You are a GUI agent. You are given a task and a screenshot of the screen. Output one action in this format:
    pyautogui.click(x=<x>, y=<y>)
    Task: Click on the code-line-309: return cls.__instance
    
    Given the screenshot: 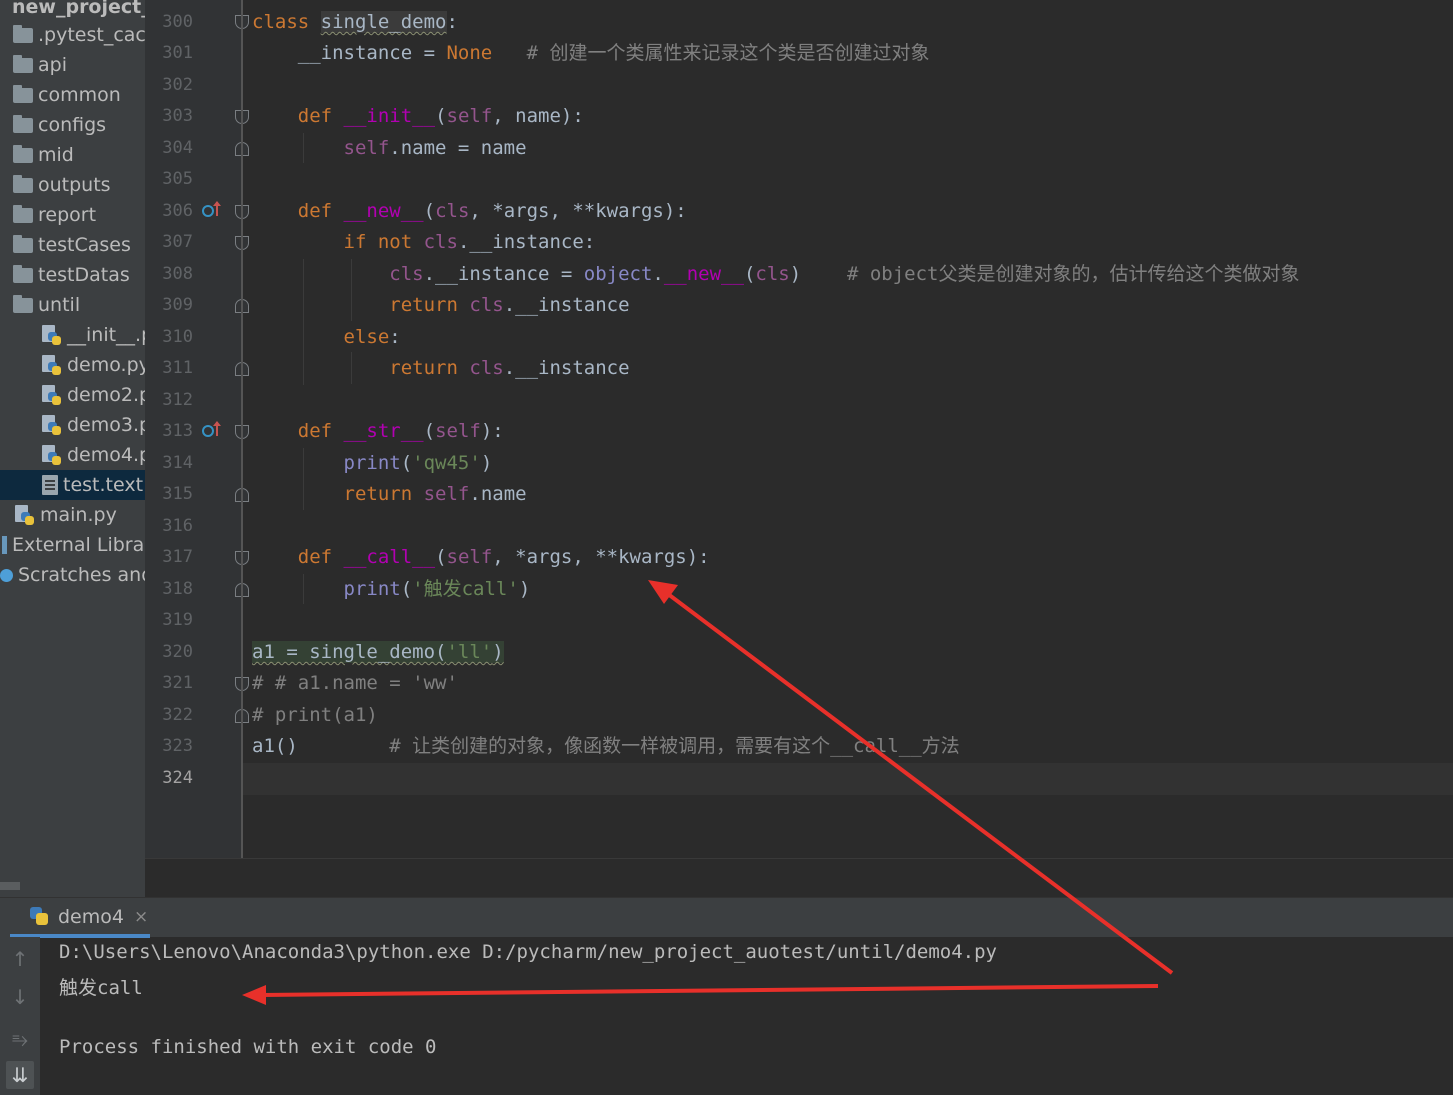 What is the action you would take?
    pyautogui.click(x=440, y=305)
    